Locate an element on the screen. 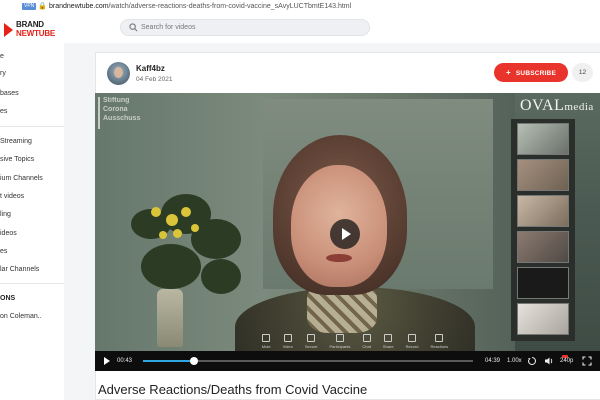 This screenshot has width=600, height=400. progress-fill is located at coordinates (168, 361).